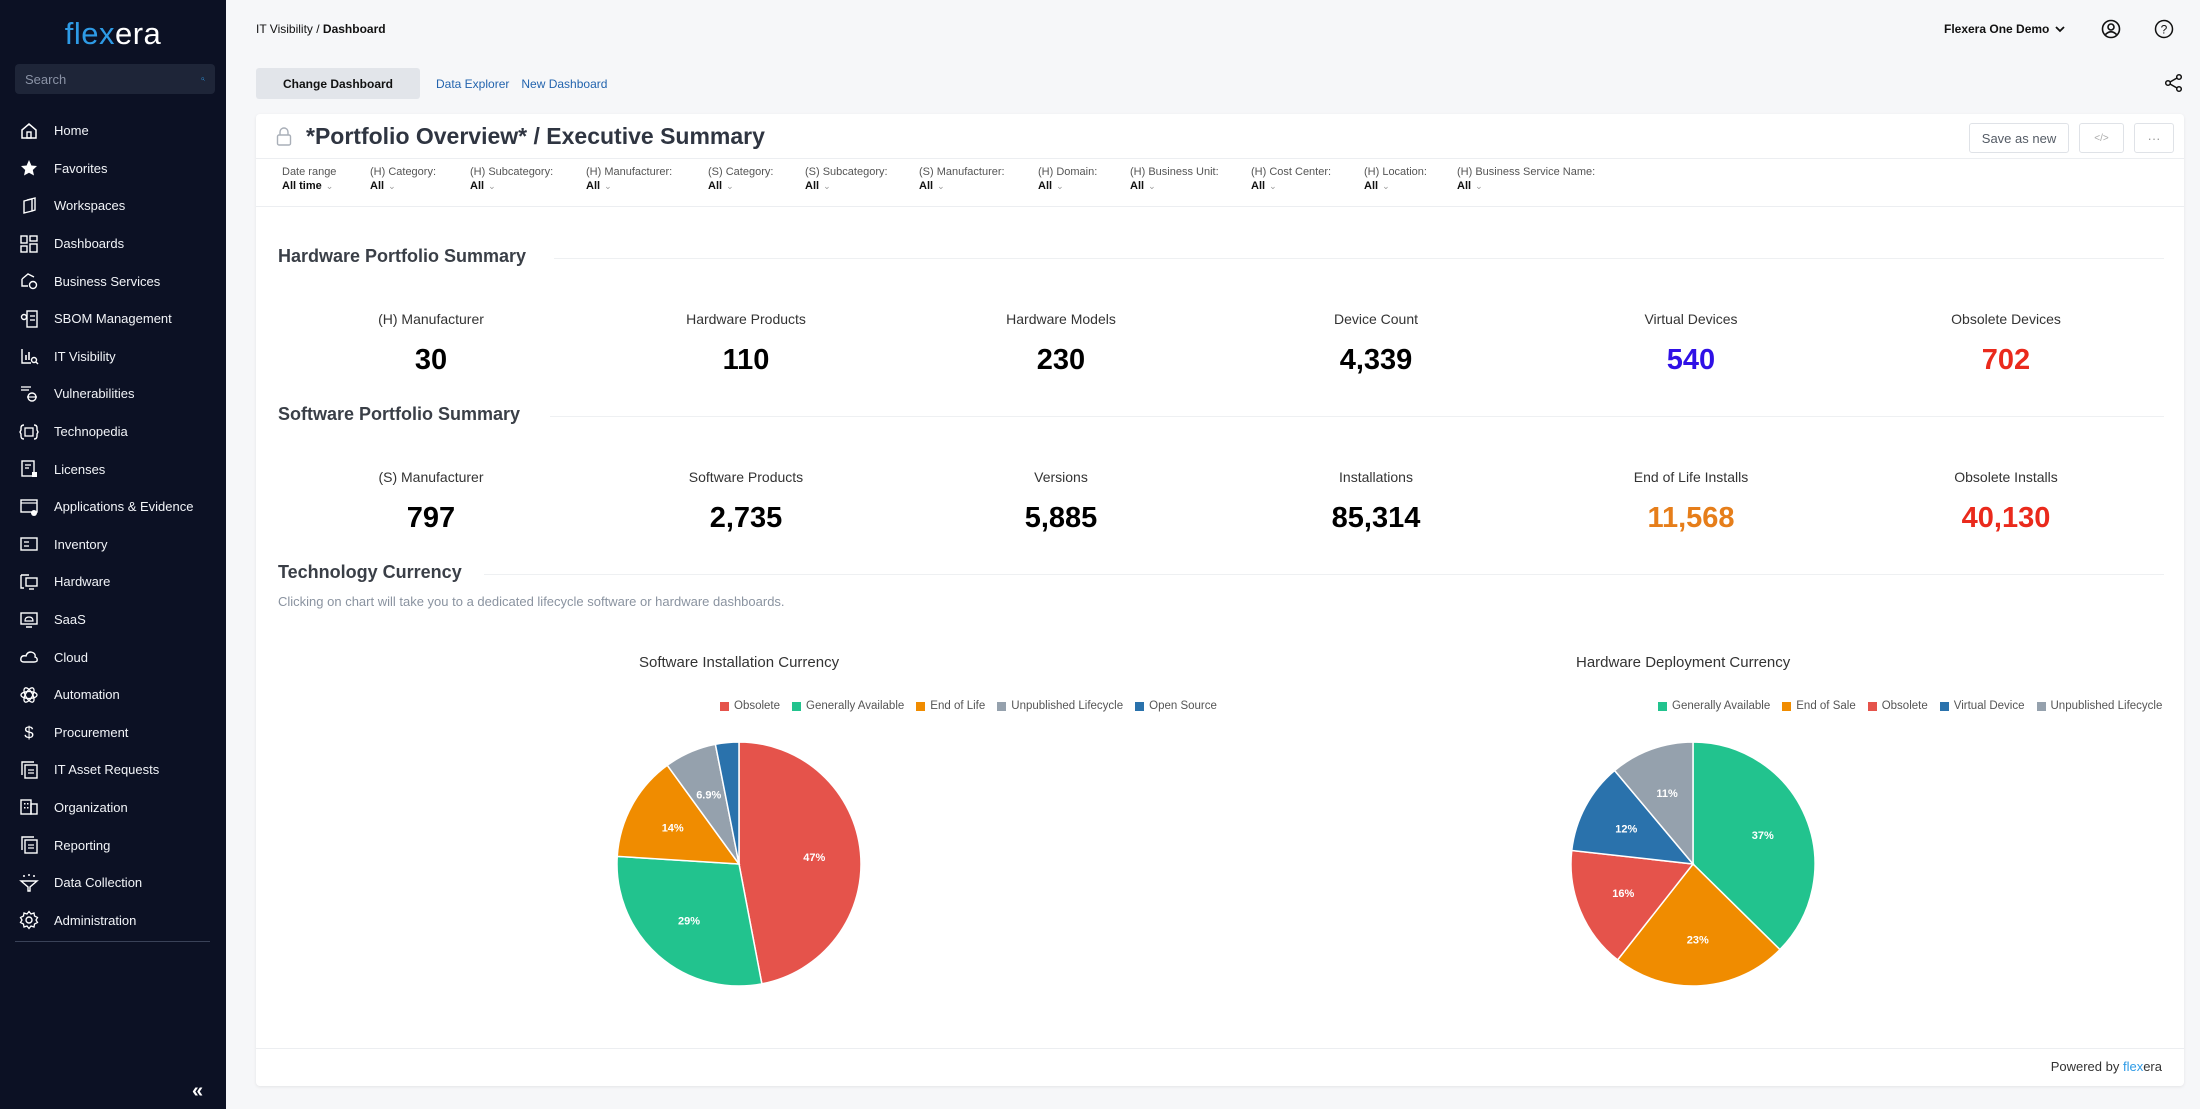 The height and width of the screenshot is (1109, 2200). I want to click on hardware-deployment-currency-pie: 37% 23% 16% 12% 11%, so click(1693, 864).